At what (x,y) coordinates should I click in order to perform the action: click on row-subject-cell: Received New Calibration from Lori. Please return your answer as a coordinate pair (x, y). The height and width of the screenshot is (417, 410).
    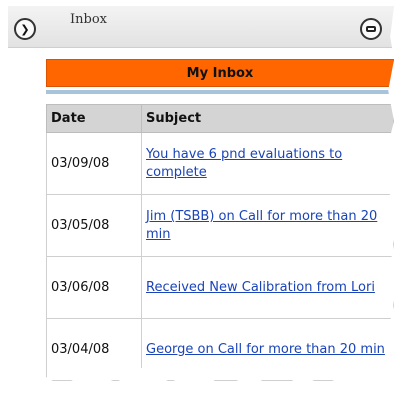
    Looking at the image, I should click on (267, 287).